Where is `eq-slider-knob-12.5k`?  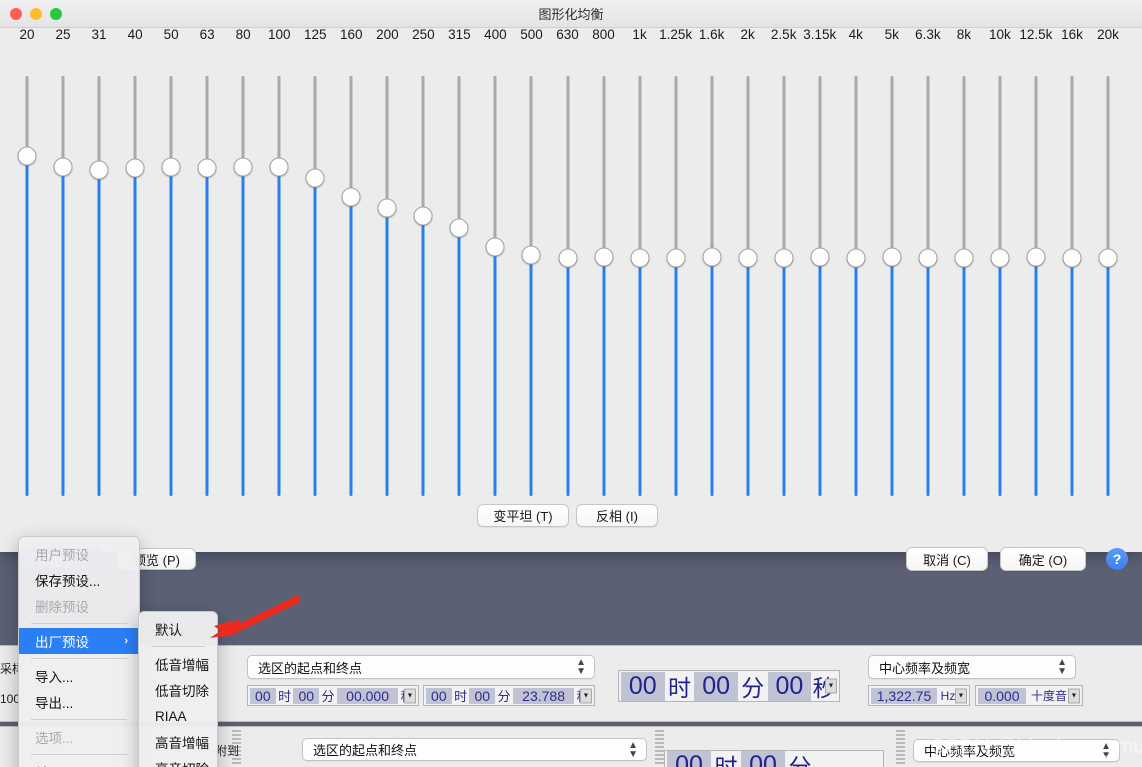
eq-slider-knob-12.5k is located at coordinates (1036, 257).